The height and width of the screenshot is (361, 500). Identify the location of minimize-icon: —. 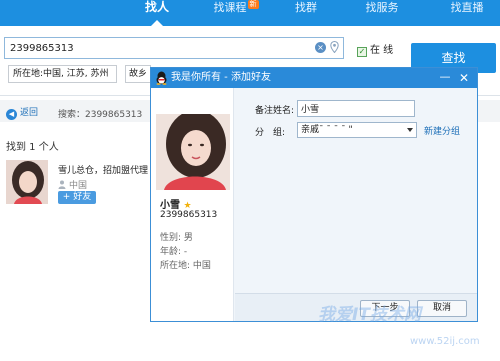
(445, 78).